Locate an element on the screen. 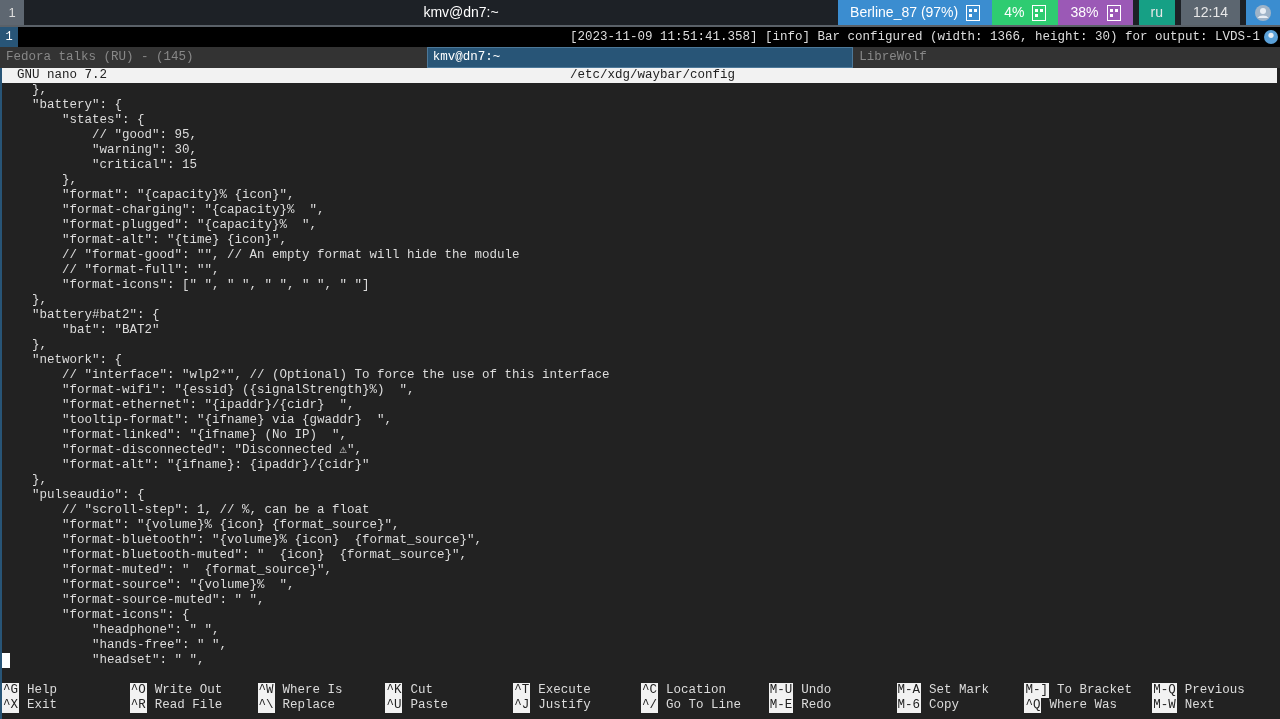 This screenshot has height=719, width=1280. shortcut-key: M-U is located at coordinates (781, 690).